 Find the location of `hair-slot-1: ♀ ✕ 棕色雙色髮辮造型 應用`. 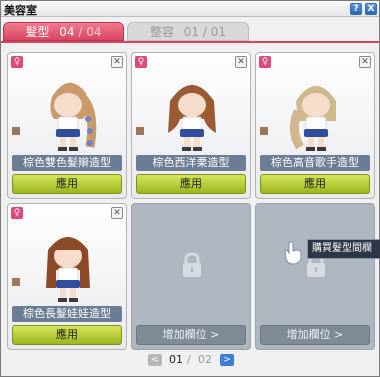

hair-slot-1: ♀ ✕ 棕色雙色髮辮造型 應用 is located at coordinates (67, 125).